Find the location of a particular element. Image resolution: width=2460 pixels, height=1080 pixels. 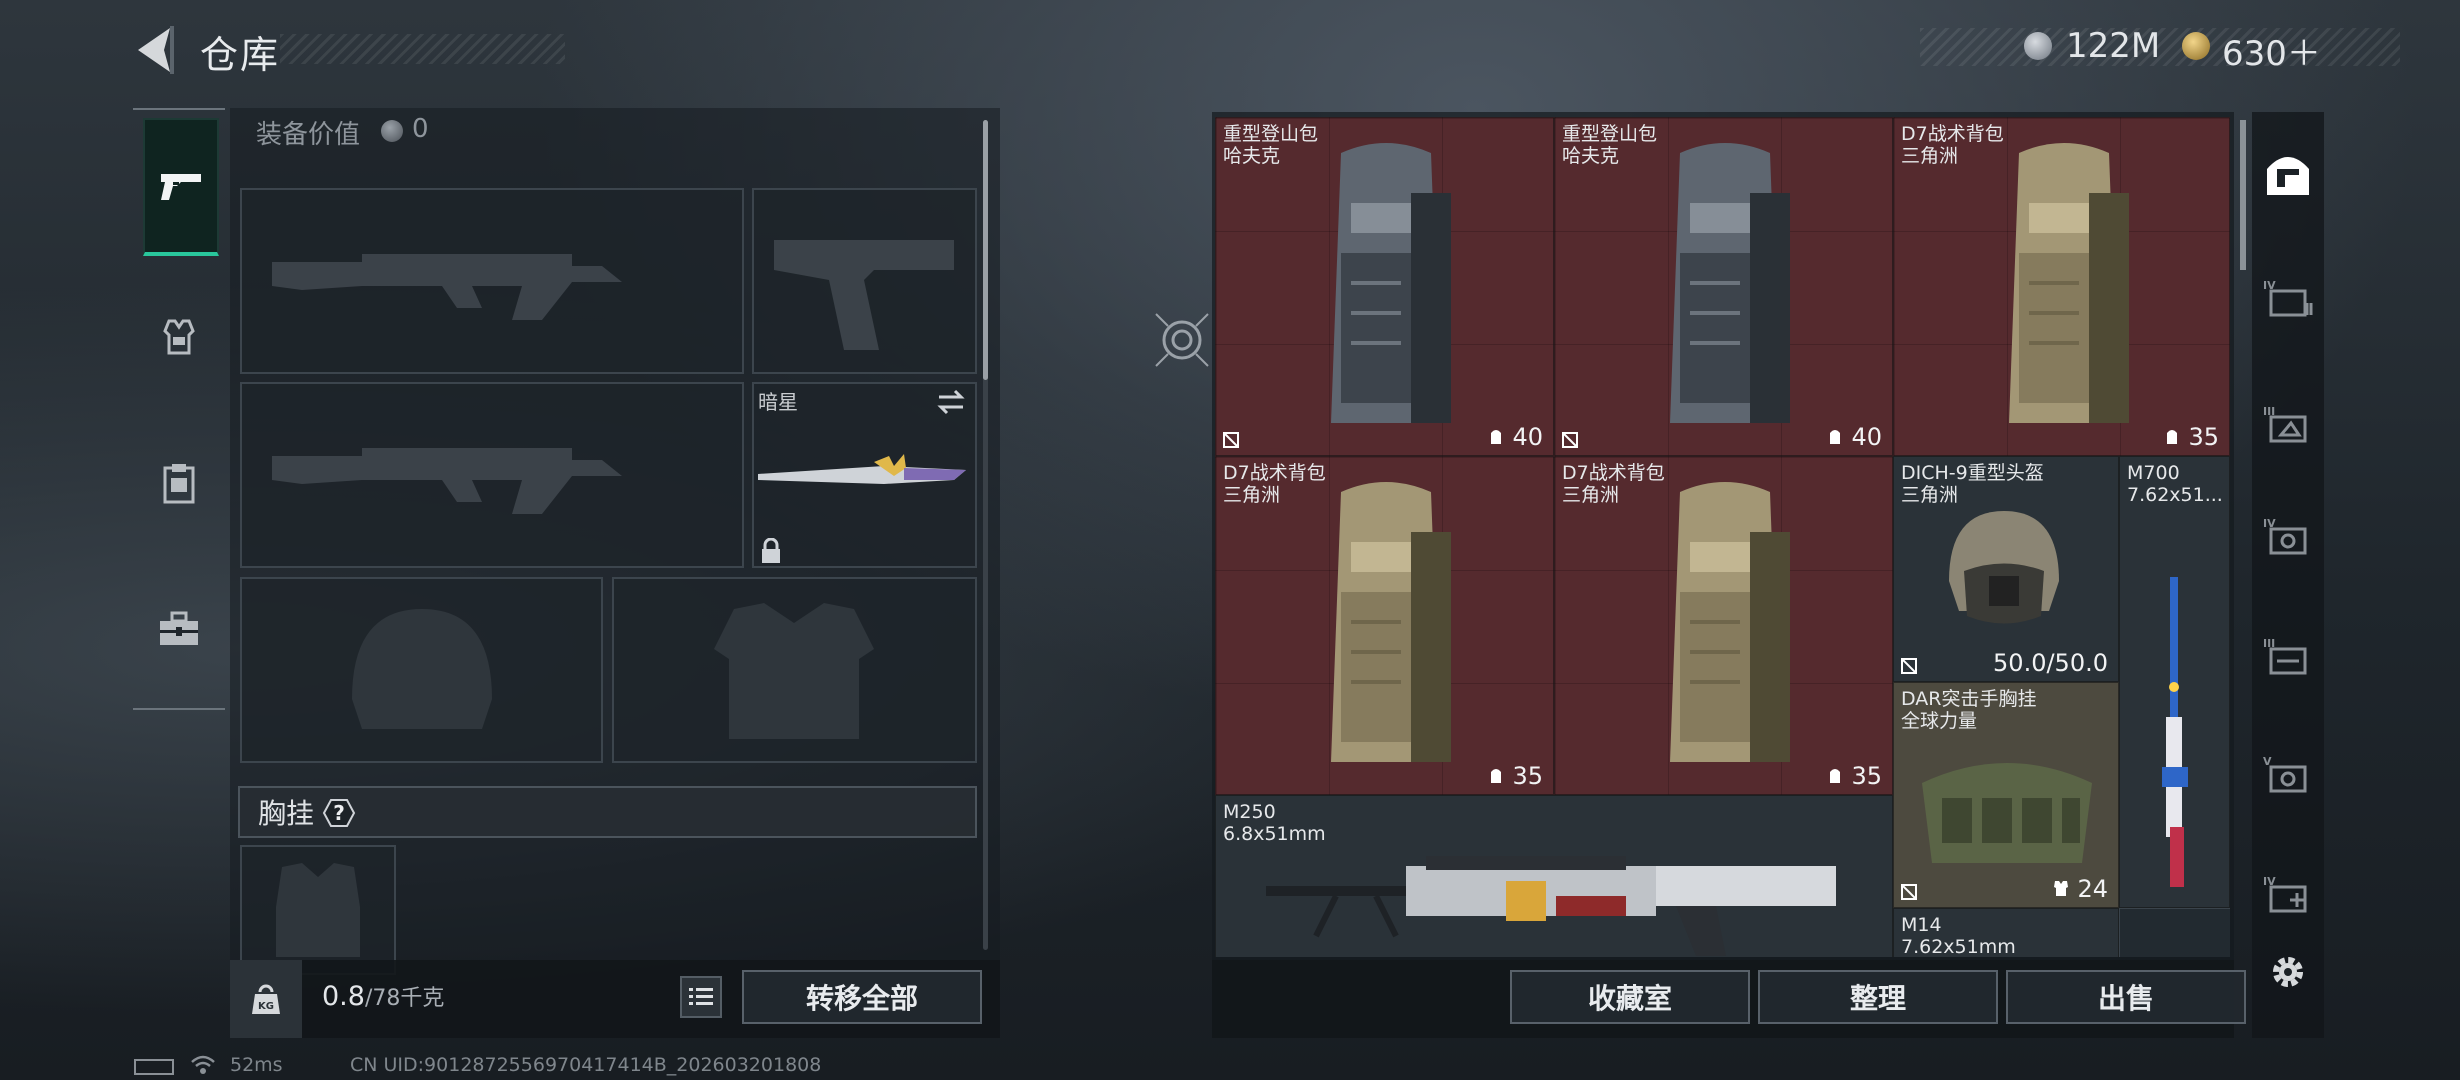

tab-armor is located at coordinates (179, 337).